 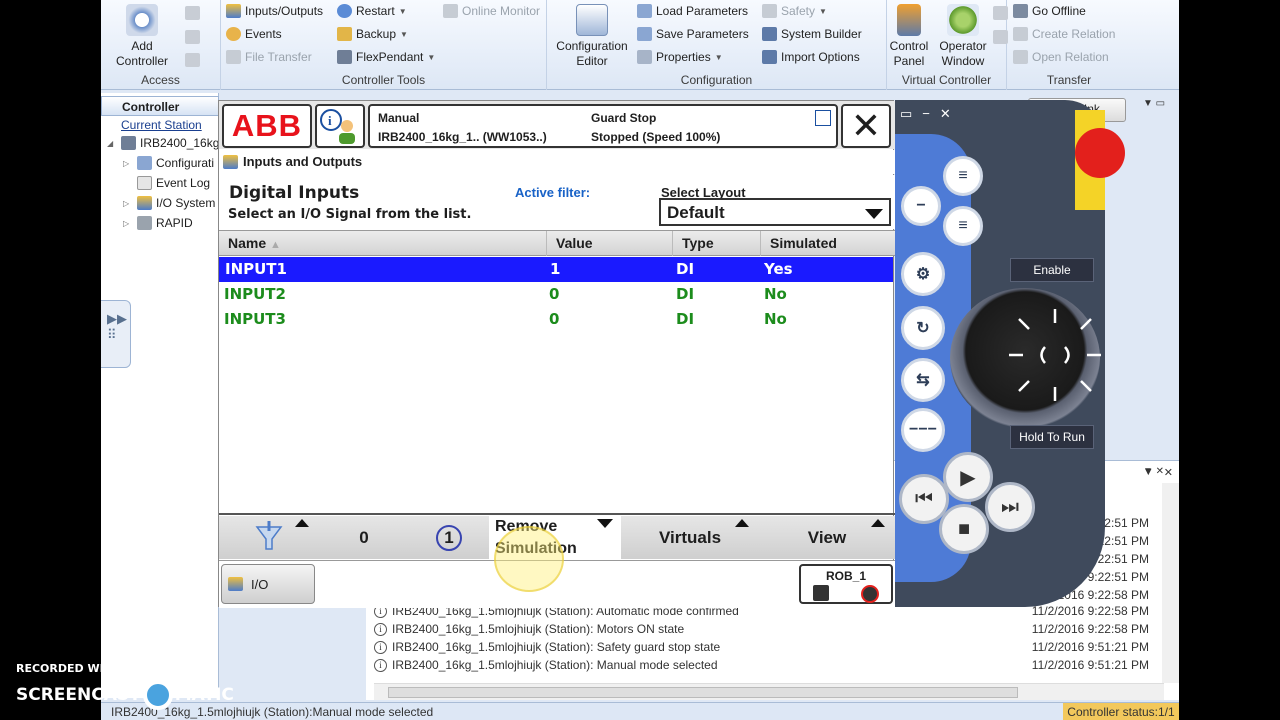 What do you see at coordinates (126, 203) in the screenshot?
I see `collapse-icon: ▷` at bounding box center [126, 203].